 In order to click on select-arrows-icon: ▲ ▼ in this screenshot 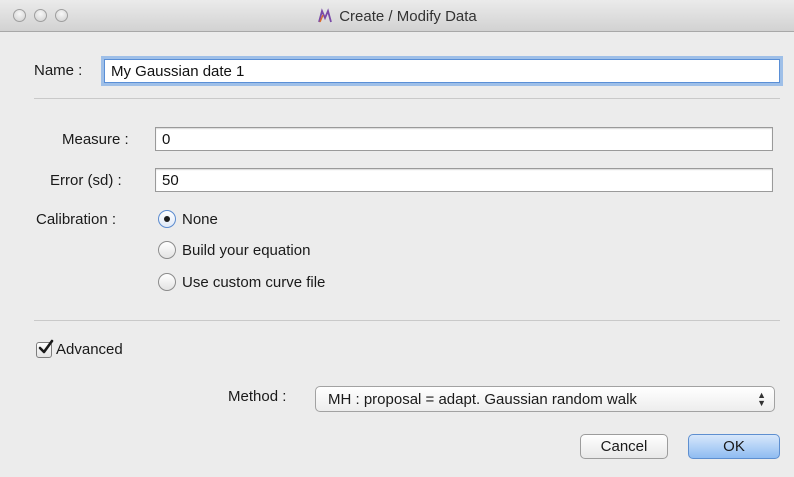, I will do `click(761, 399)`.